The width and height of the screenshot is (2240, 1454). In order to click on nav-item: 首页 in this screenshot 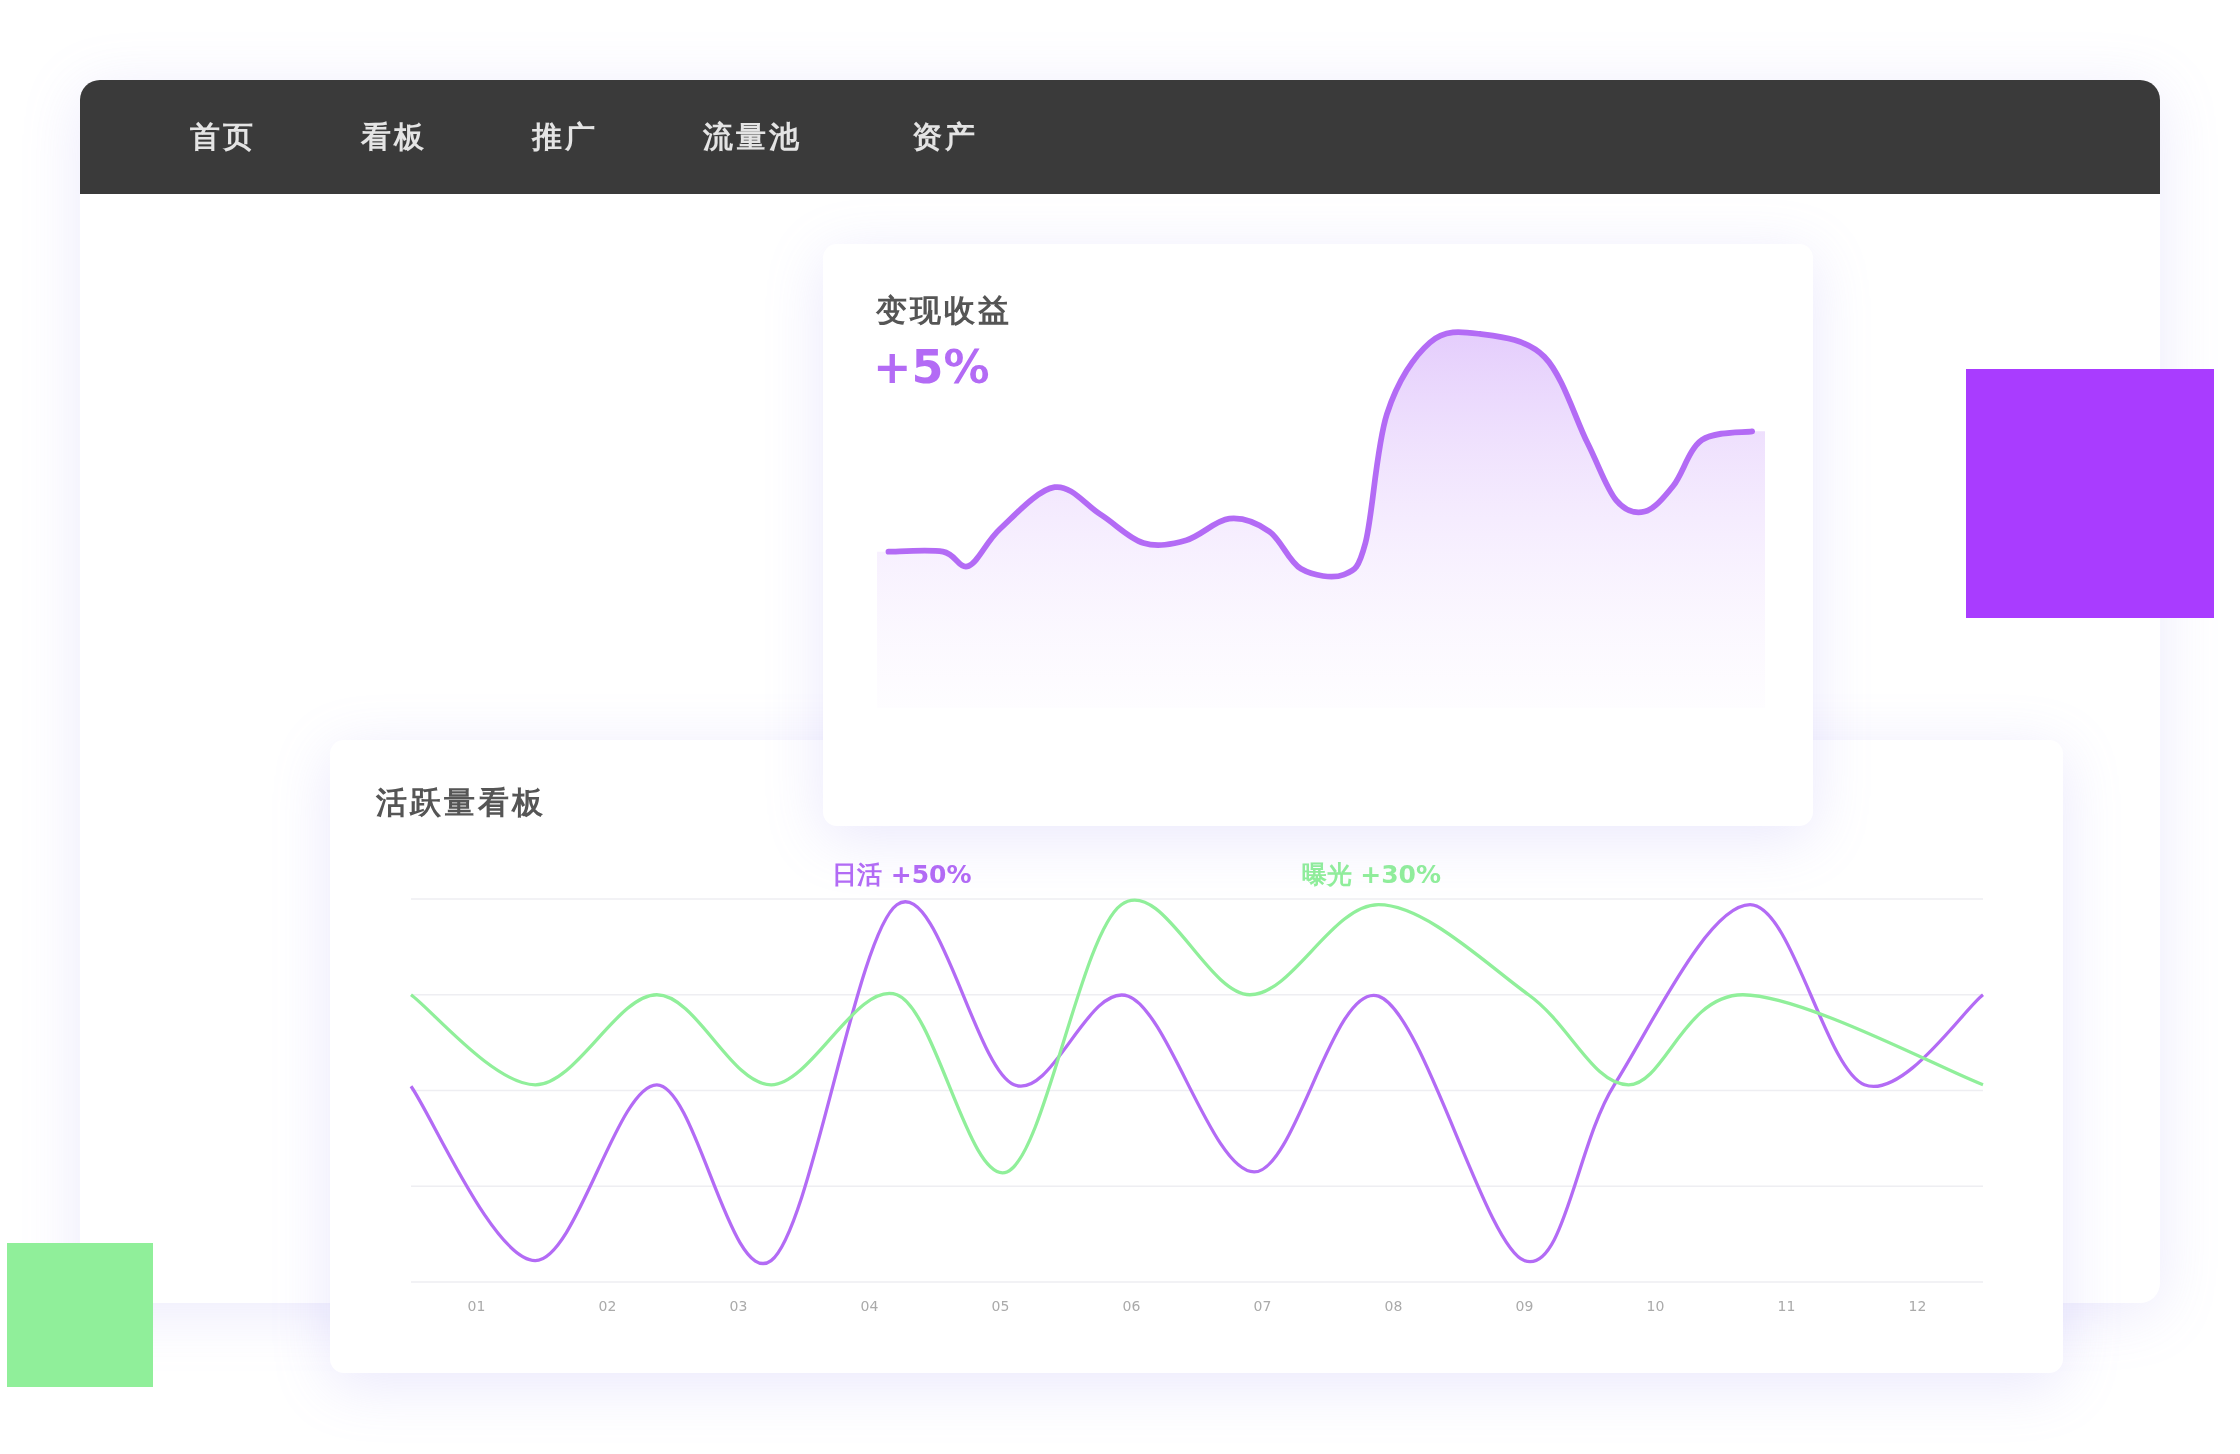, I will do `click(223, 137)`.